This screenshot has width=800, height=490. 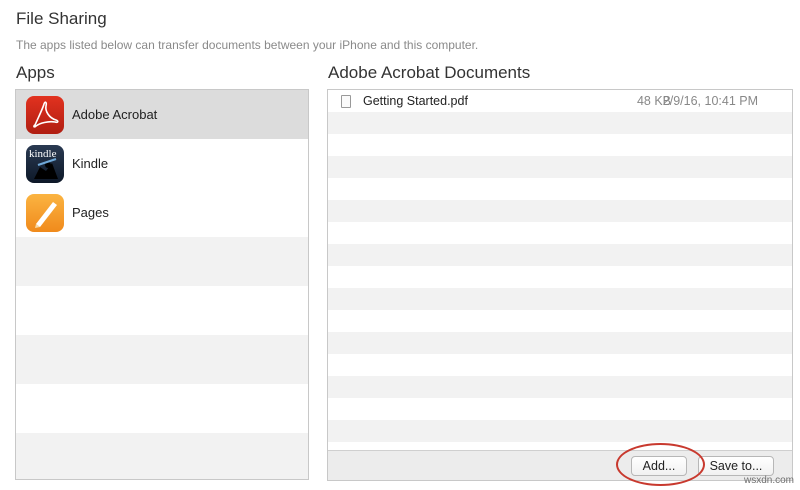 I want to click on app-name: Kindle, so click(x=90, y=163).